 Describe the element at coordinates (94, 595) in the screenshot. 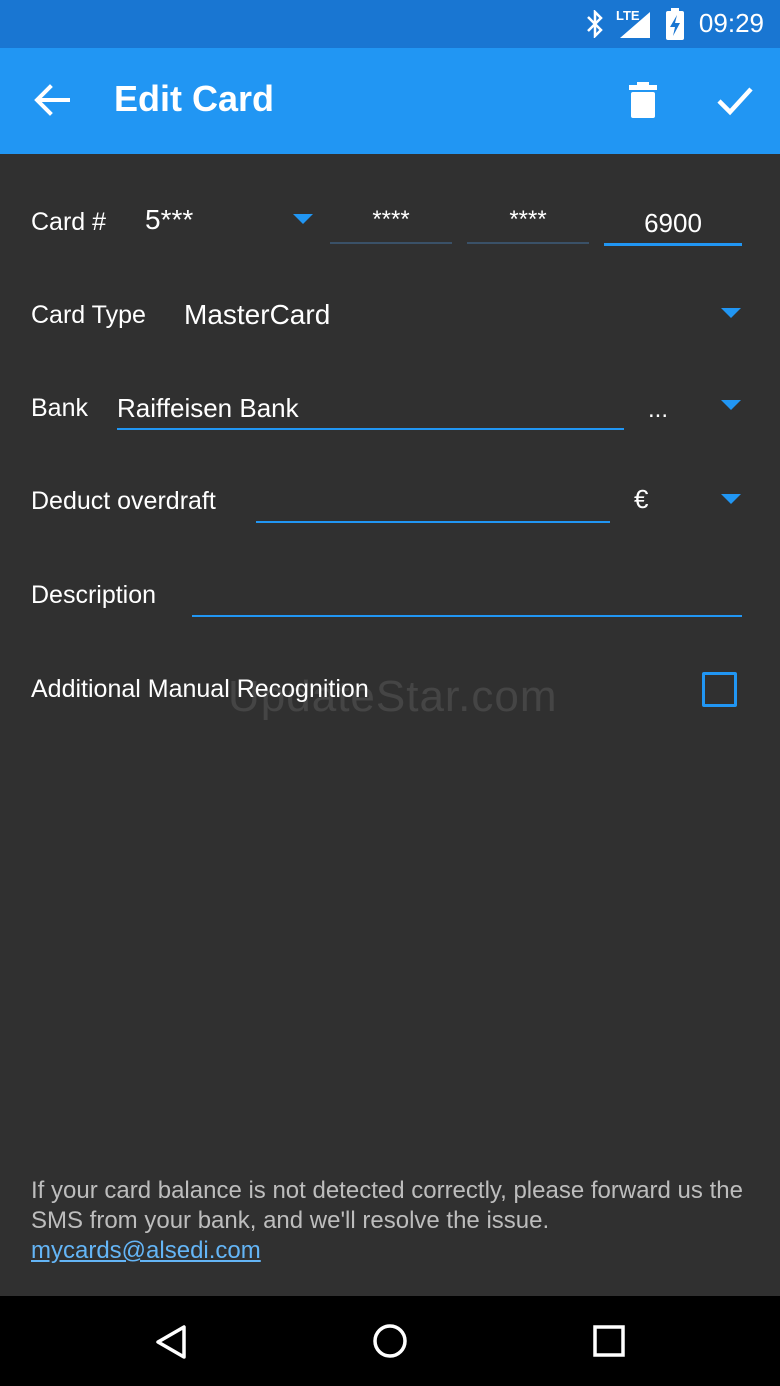

I see `description-label: Description` at that location.